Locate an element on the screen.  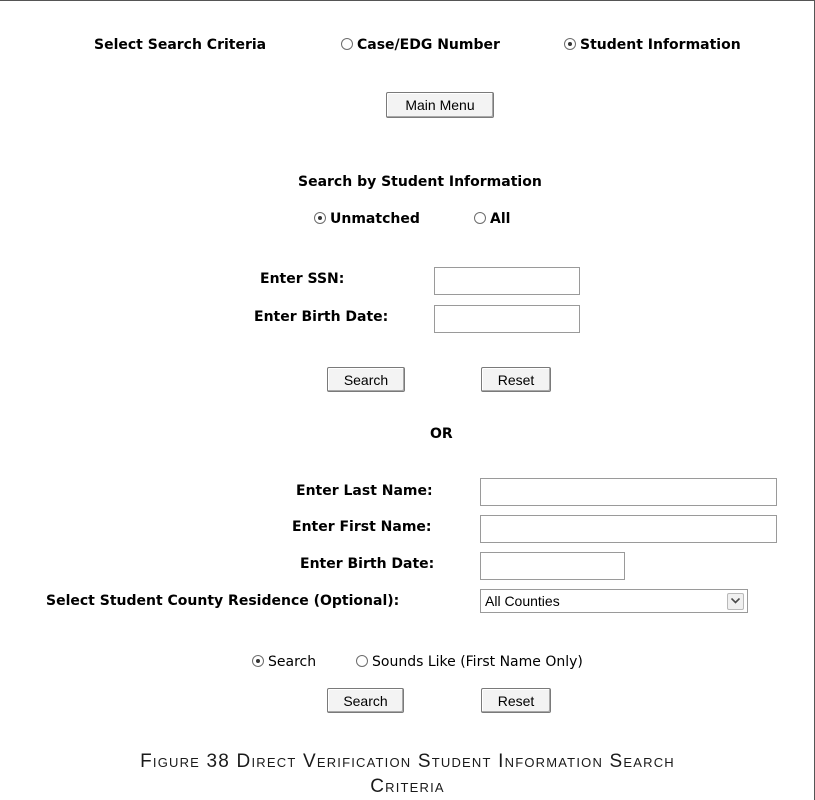
last-name-input is located at coordinates (628, 492).